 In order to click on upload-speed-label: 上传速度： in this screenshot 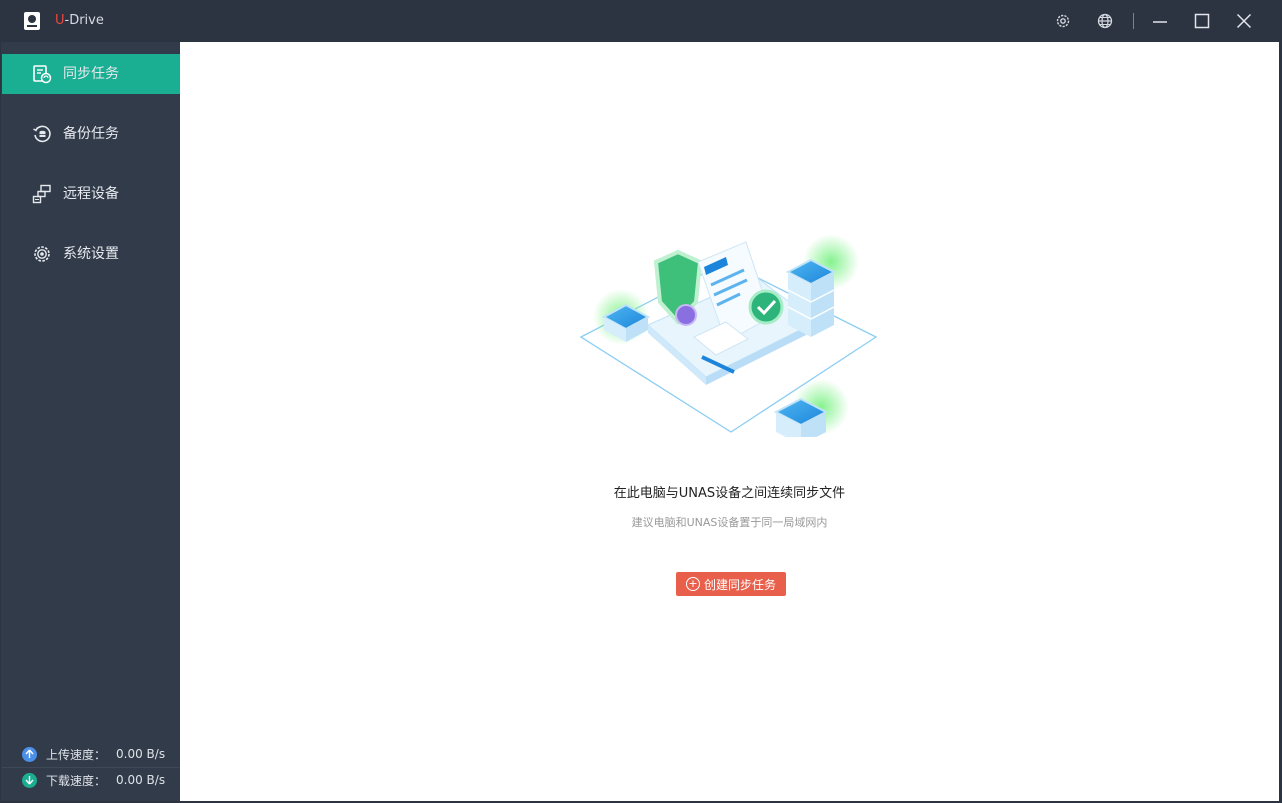, I will do `click(76, 754)`.